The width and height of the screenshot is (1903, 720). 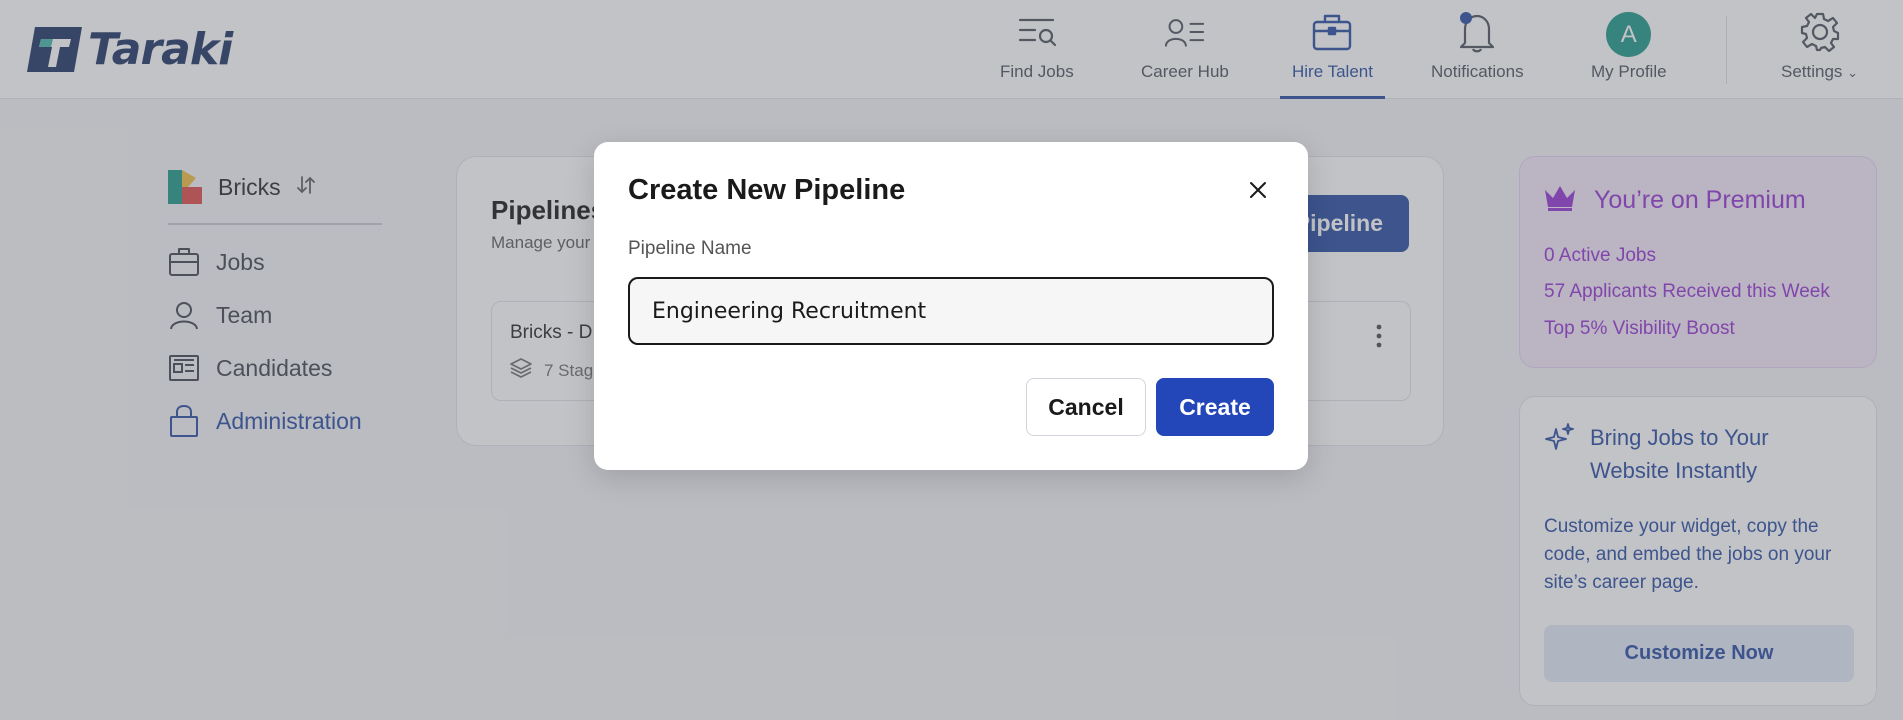 What do you see at coordinates (767, 190) in the screenshot?
I see `dialog-title: Create New Pipeline` at bounding box center [767, 190].